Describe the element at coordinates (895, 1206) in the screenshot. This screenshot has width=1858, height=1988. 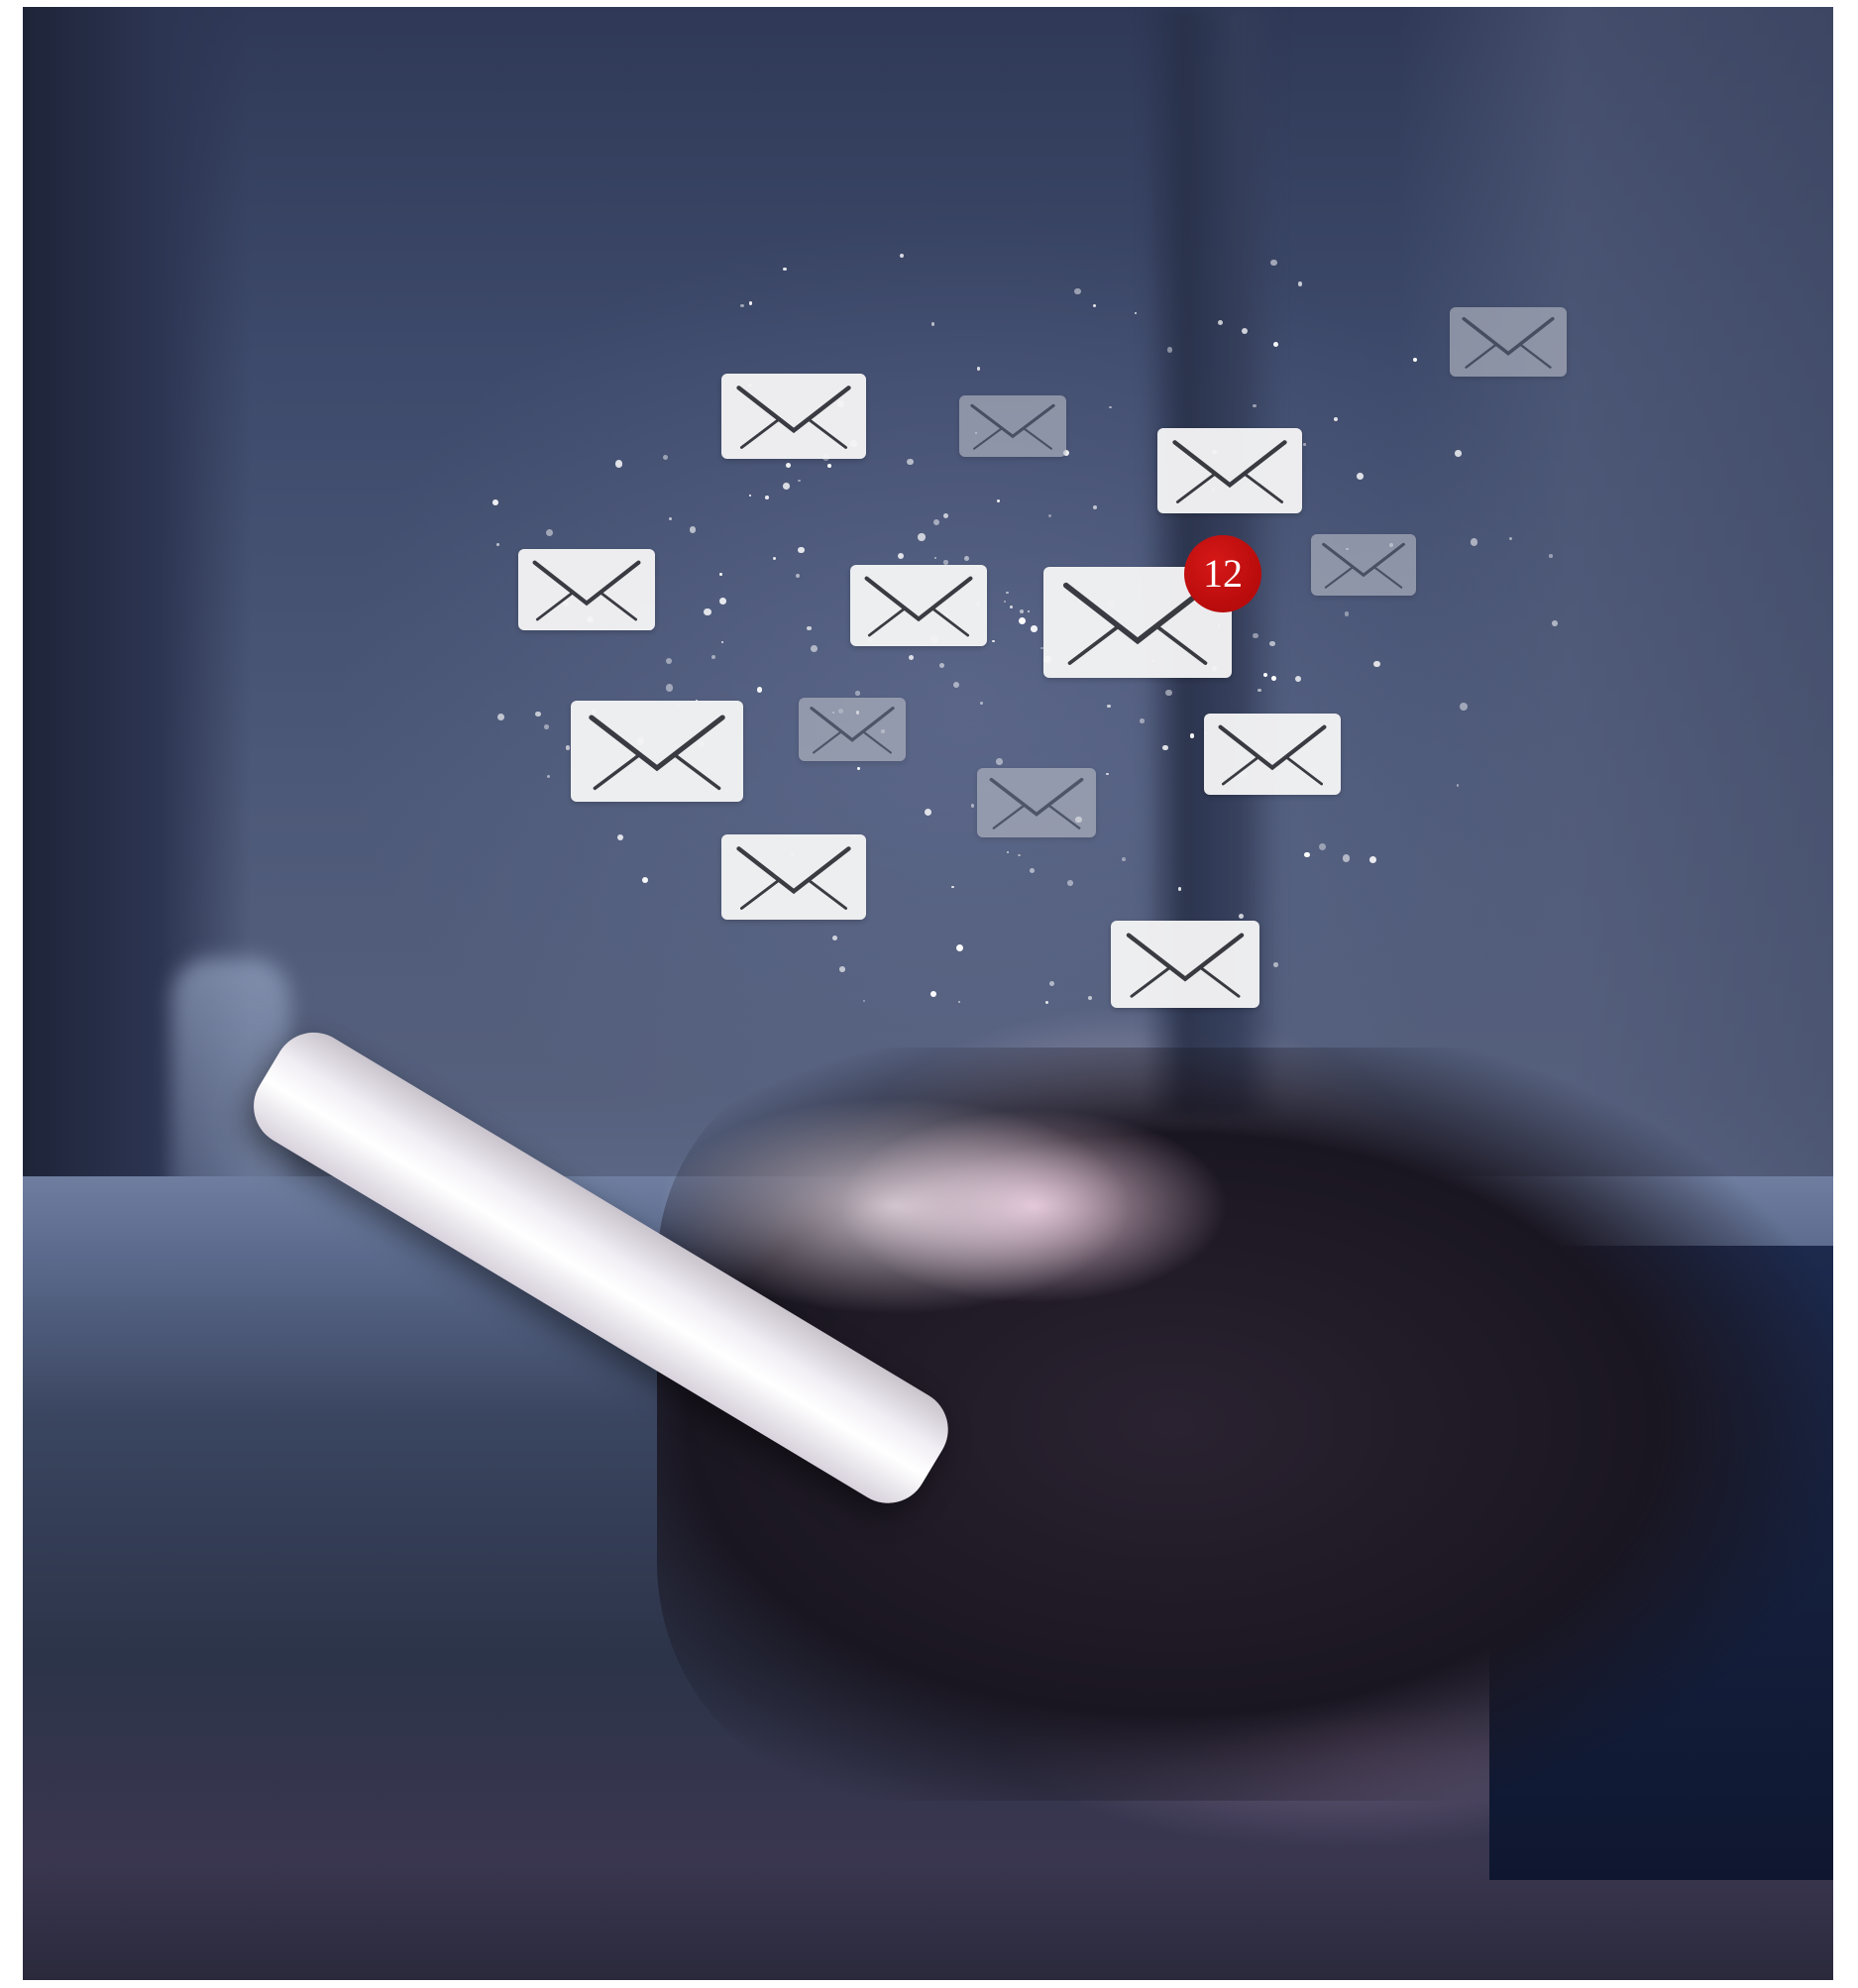
I see `phone-screen-glow` at that location.